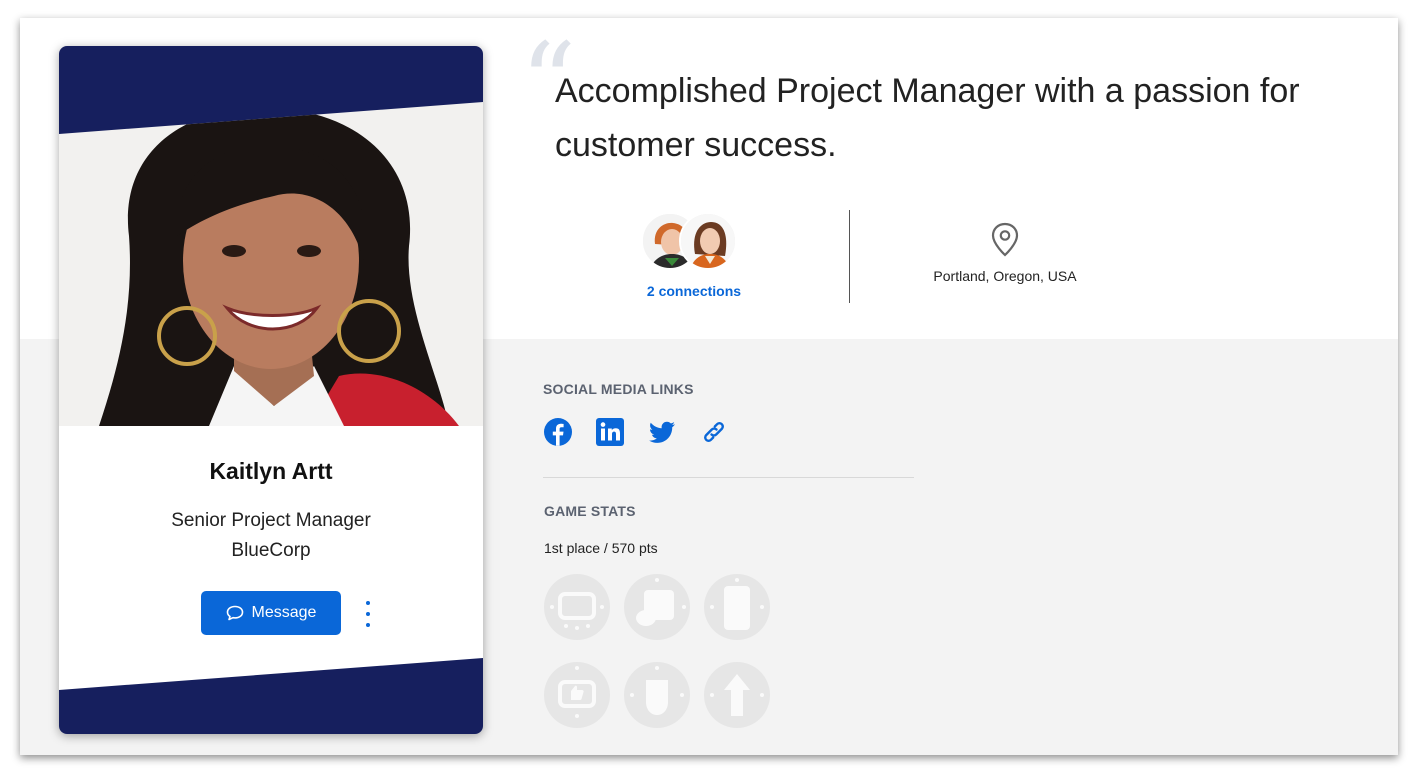 This screenshot has width=1414, height=772. I want to click on social-media-heading: SOCIAL MEDIA LINKS, so click(618, 389).